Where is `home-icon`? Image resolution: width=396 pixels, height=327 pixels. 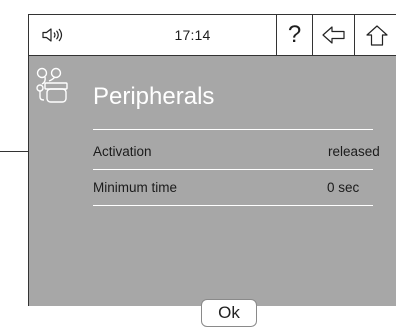 home-icon is located at coordinates (377, 35).